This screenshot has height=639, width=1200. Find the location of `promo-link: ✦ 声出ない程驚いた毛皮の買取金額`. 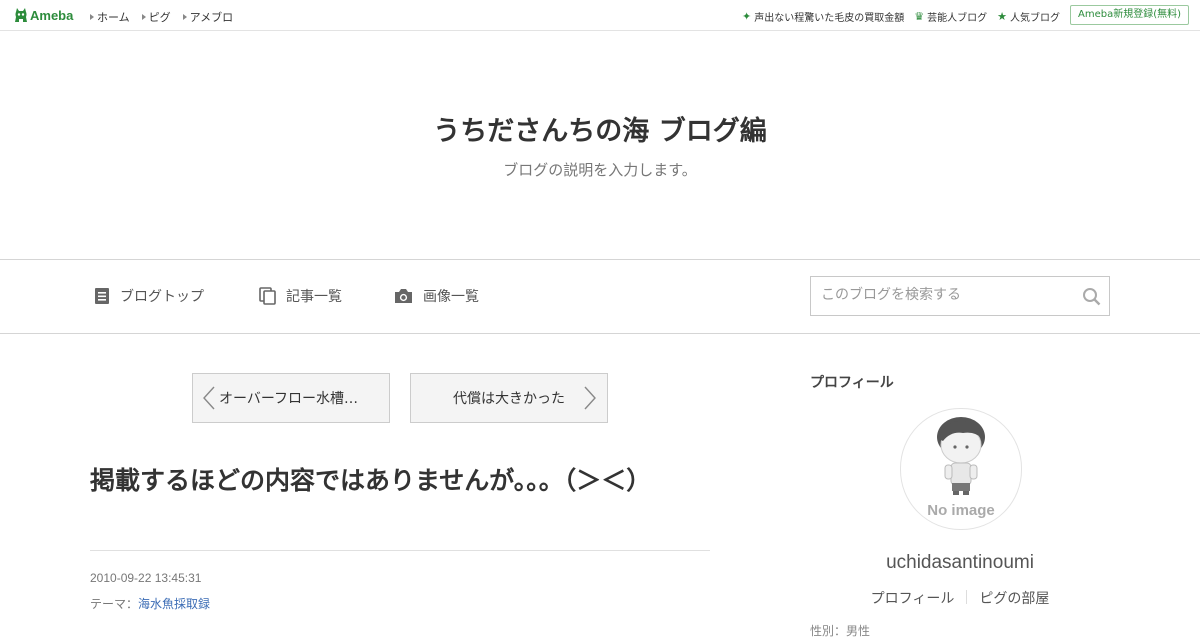

promo-link: ✦ 声出ない程驚いた毛皮の買取金額 is located at coordinates (823, 16).